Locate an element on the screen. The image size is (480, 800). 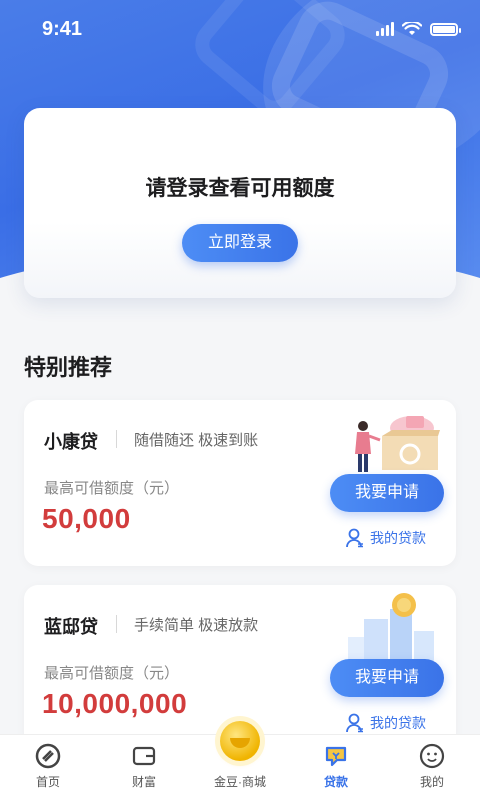
loan-tagline: 随借随还 极速到账 is located at coordinates (196, 440).